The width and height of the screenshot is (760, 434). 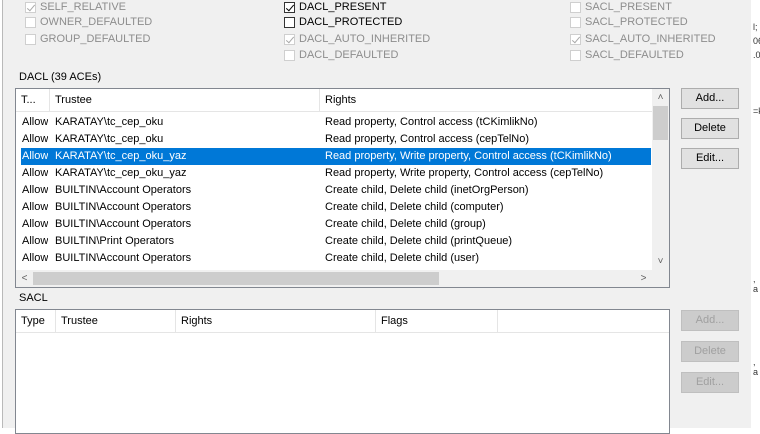 I want to click on sacl-label: SACL, so click(x=33, y=298).